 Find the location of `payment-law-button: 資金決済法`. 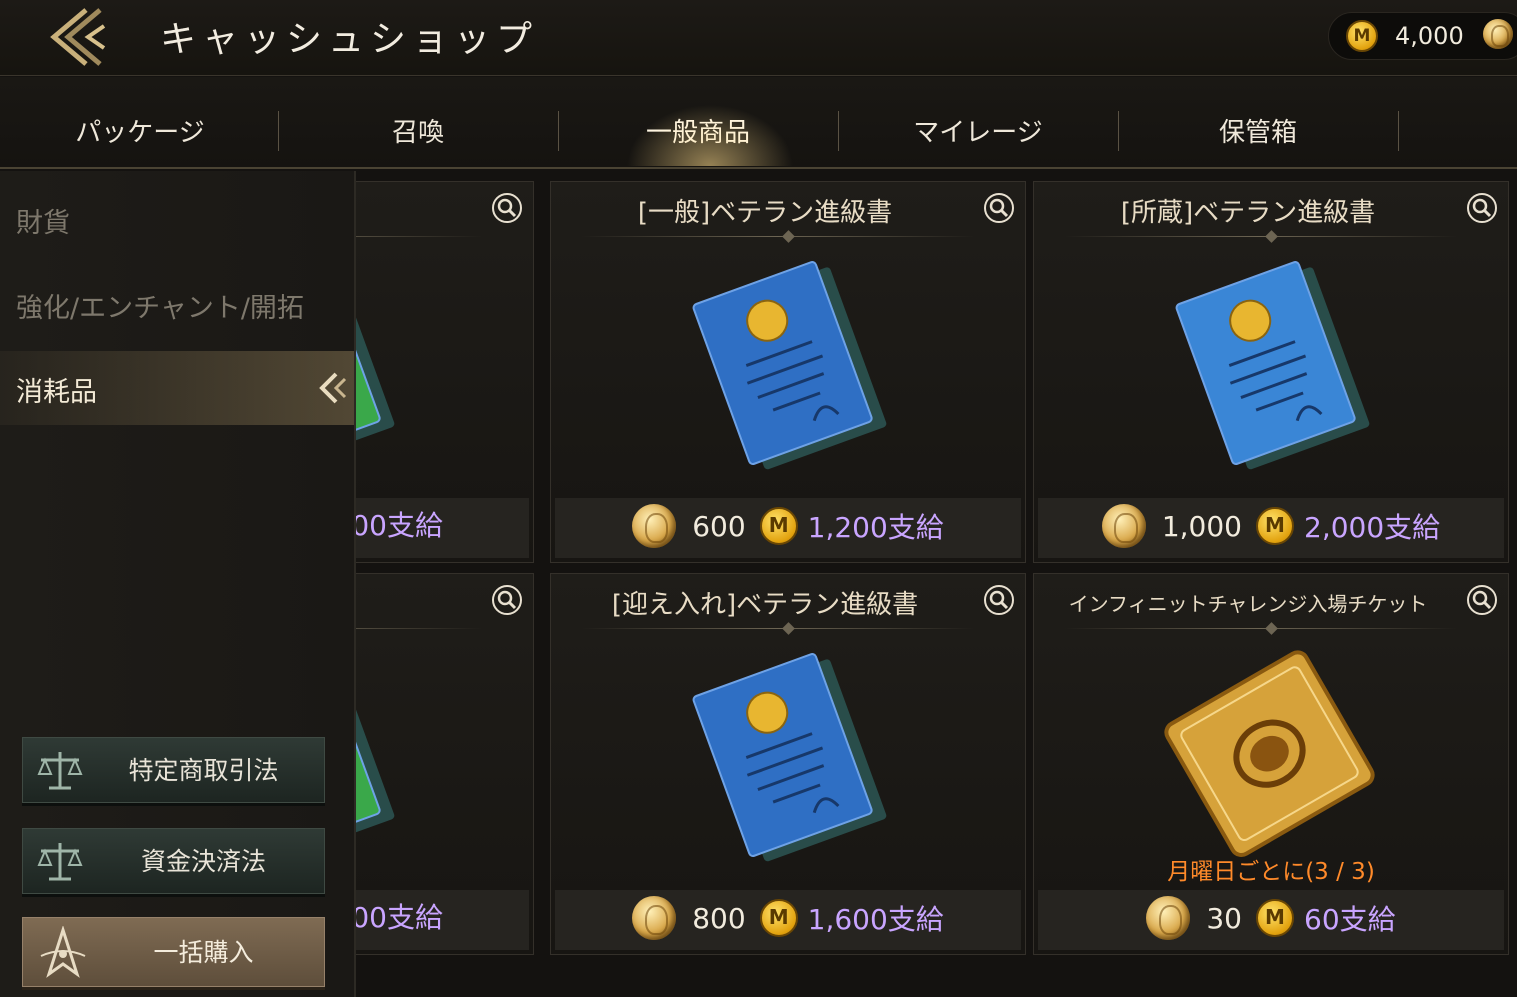

payment-law-button: 資金決済法 is located at coordinates (173, 861).